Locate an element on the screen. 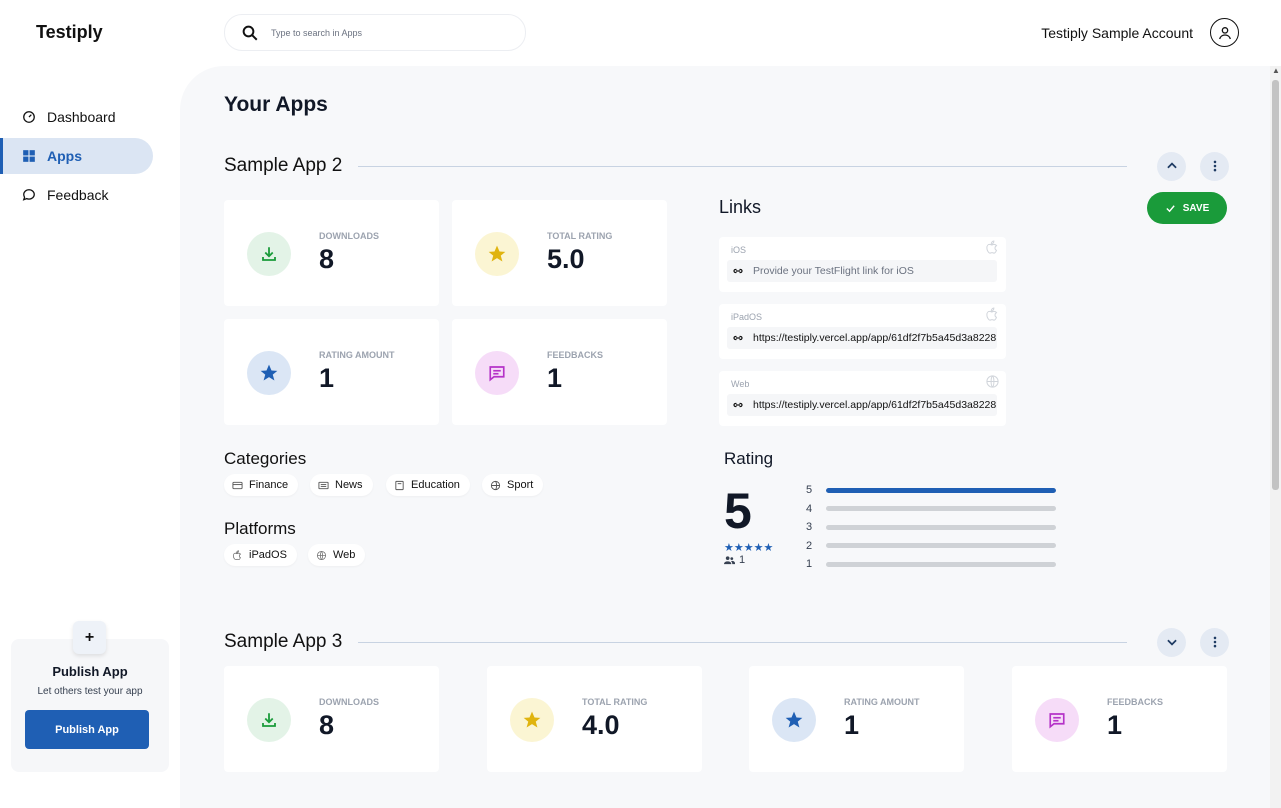 This screenshot has height=808, width=1281. app-logo: Testiply is located at coordinates (69, 32).